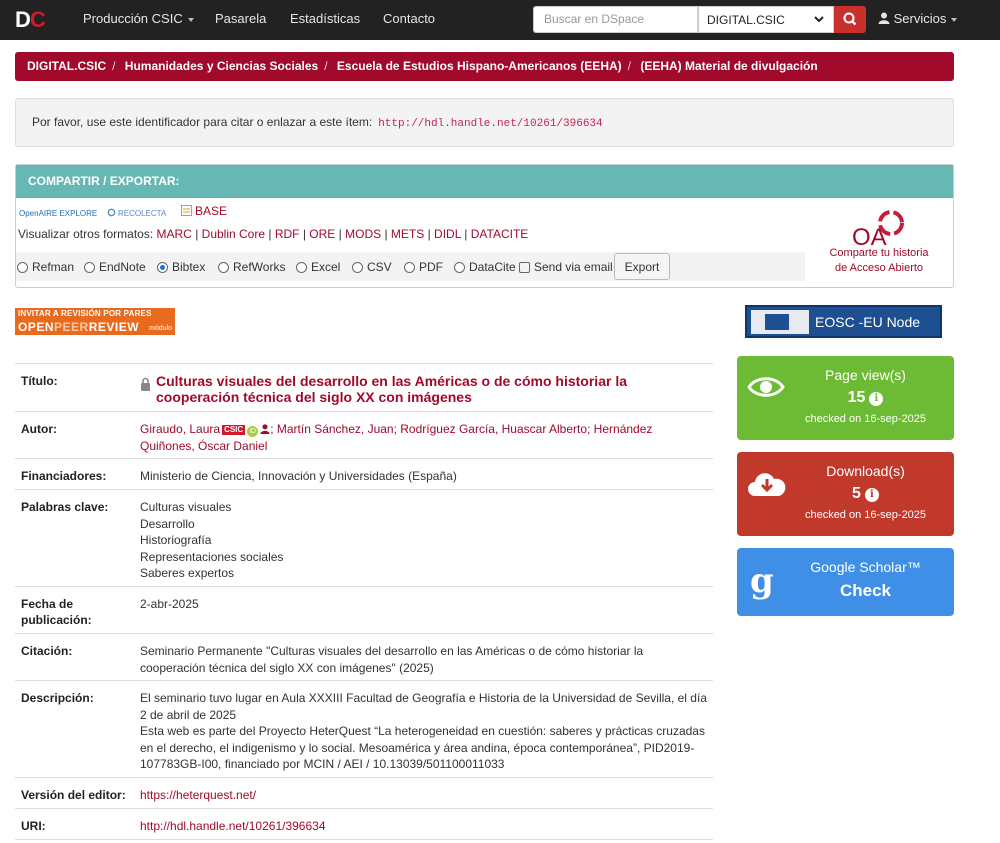  Describe the element at coordinates (181, 267) in the screenshot. I see `radio-bibtex: Bibtex` at that location.